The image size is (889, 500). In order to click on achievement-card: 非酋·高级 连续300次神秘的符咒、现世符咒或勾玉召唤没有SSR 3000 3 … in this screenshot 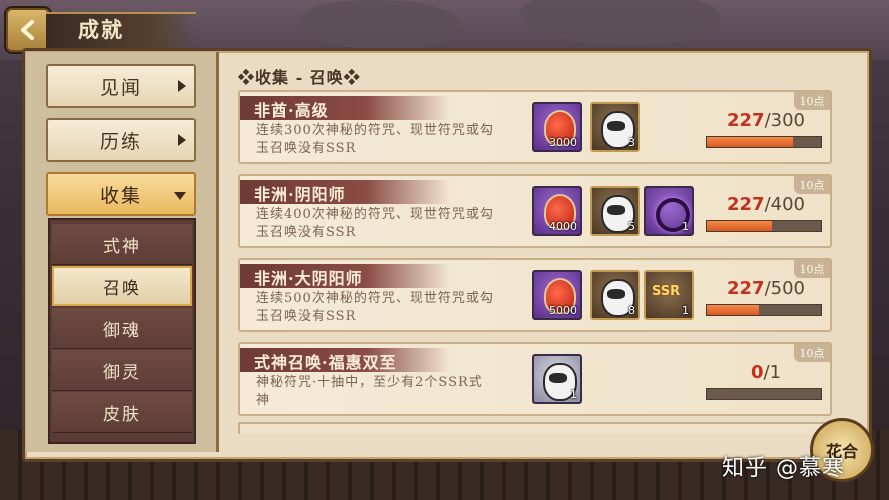, I will do `click(535, 127)`.